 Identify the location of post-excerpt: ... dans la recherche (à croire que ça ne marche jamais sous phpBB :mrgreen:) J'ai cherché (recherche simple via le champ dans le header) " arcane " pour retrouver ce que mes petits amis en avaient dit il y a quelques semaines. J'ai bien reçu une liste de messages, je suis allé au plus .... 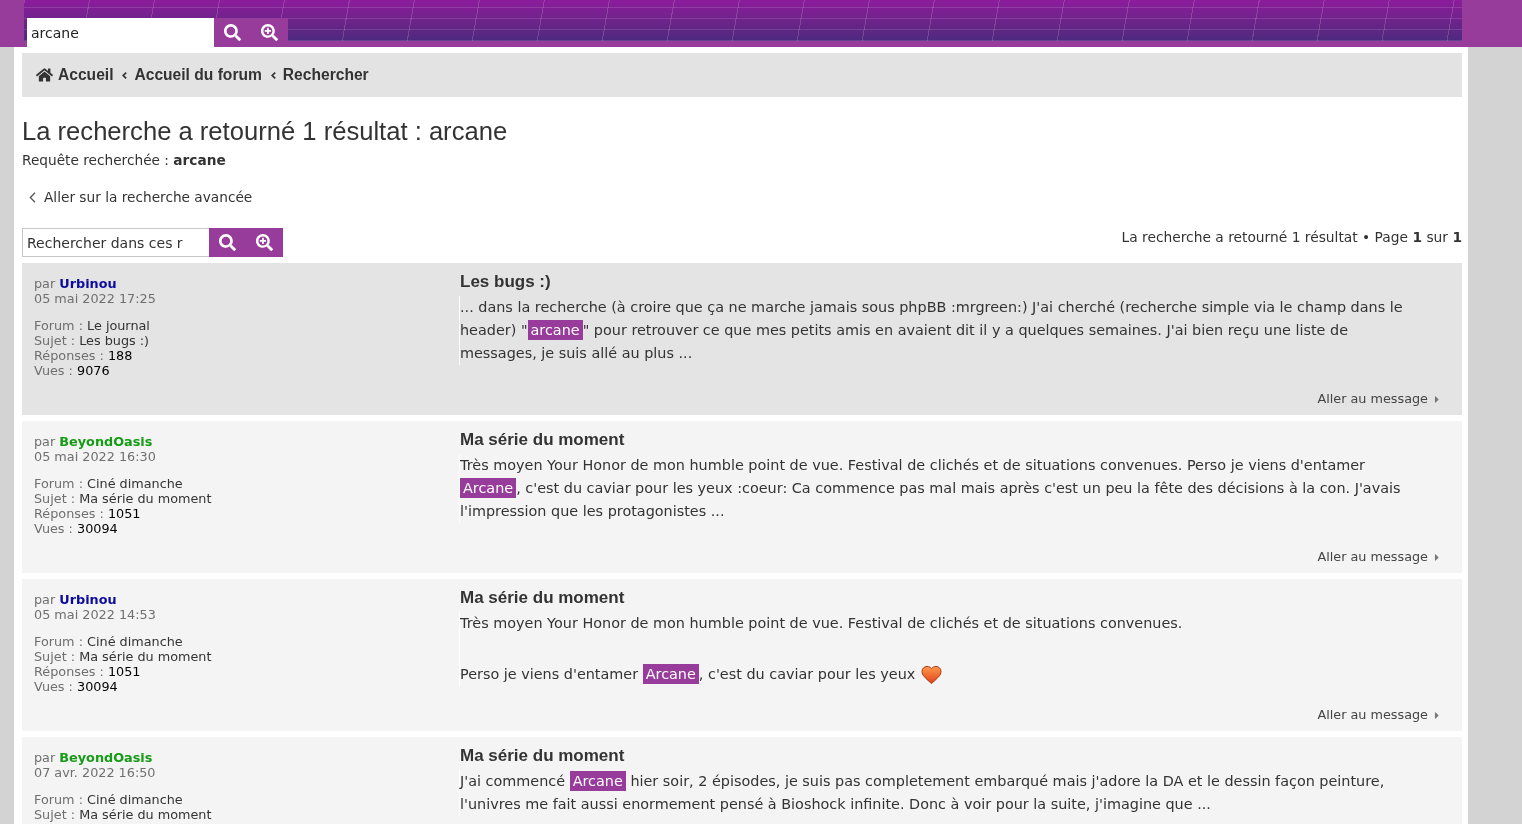
(932, 330).